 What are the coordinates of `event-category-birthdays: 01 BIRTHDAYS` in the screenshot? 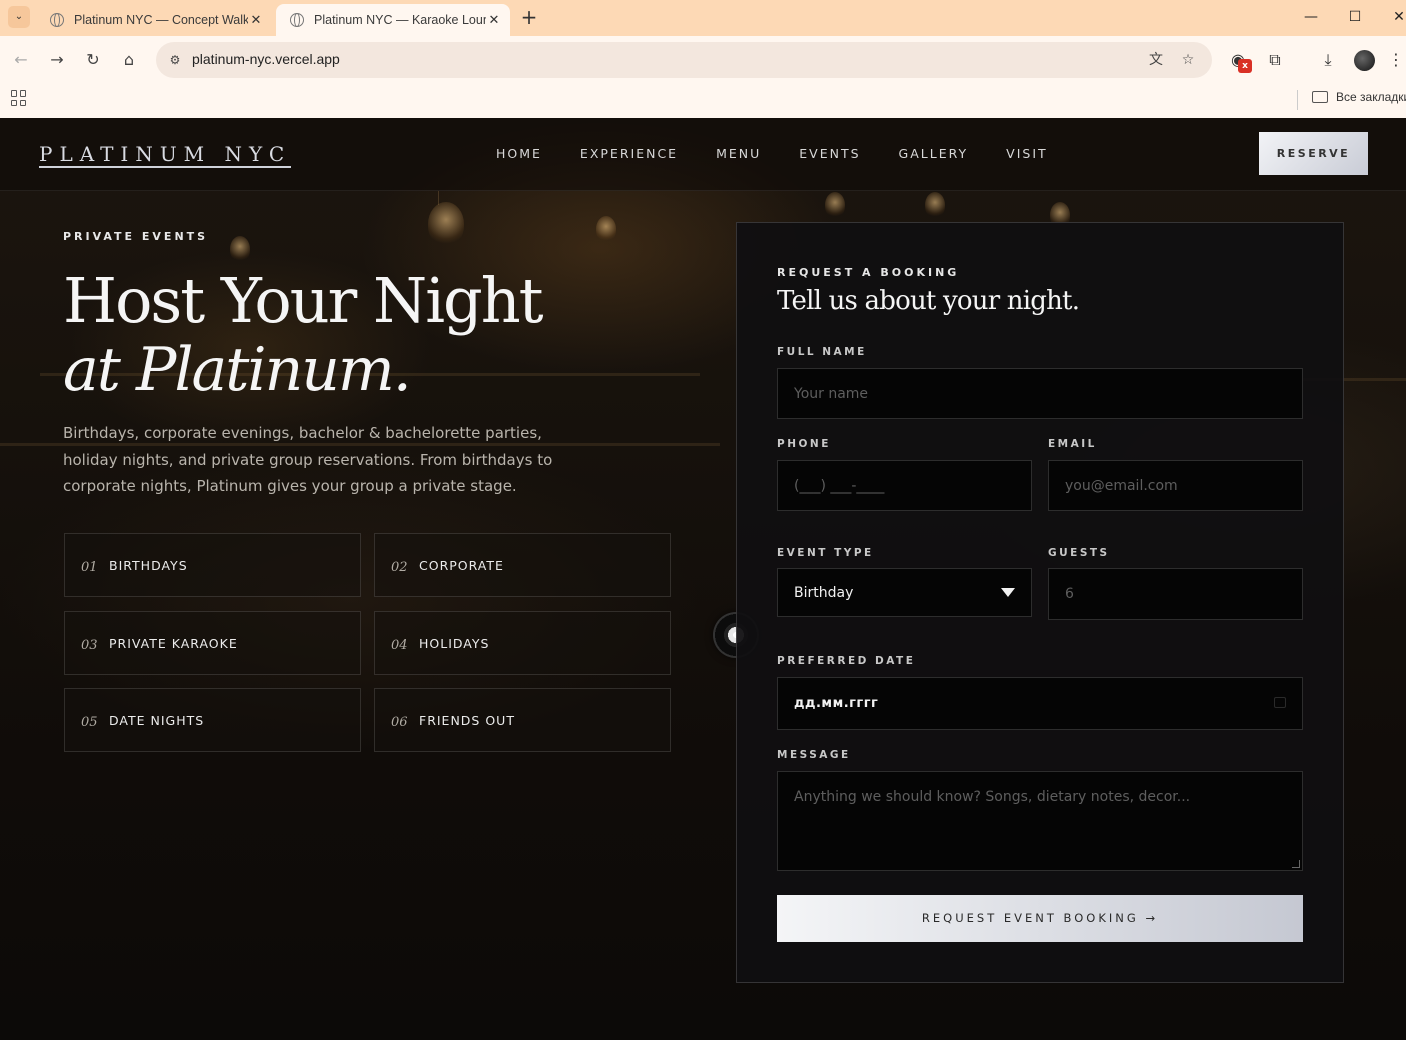 It's located at (212, 565).